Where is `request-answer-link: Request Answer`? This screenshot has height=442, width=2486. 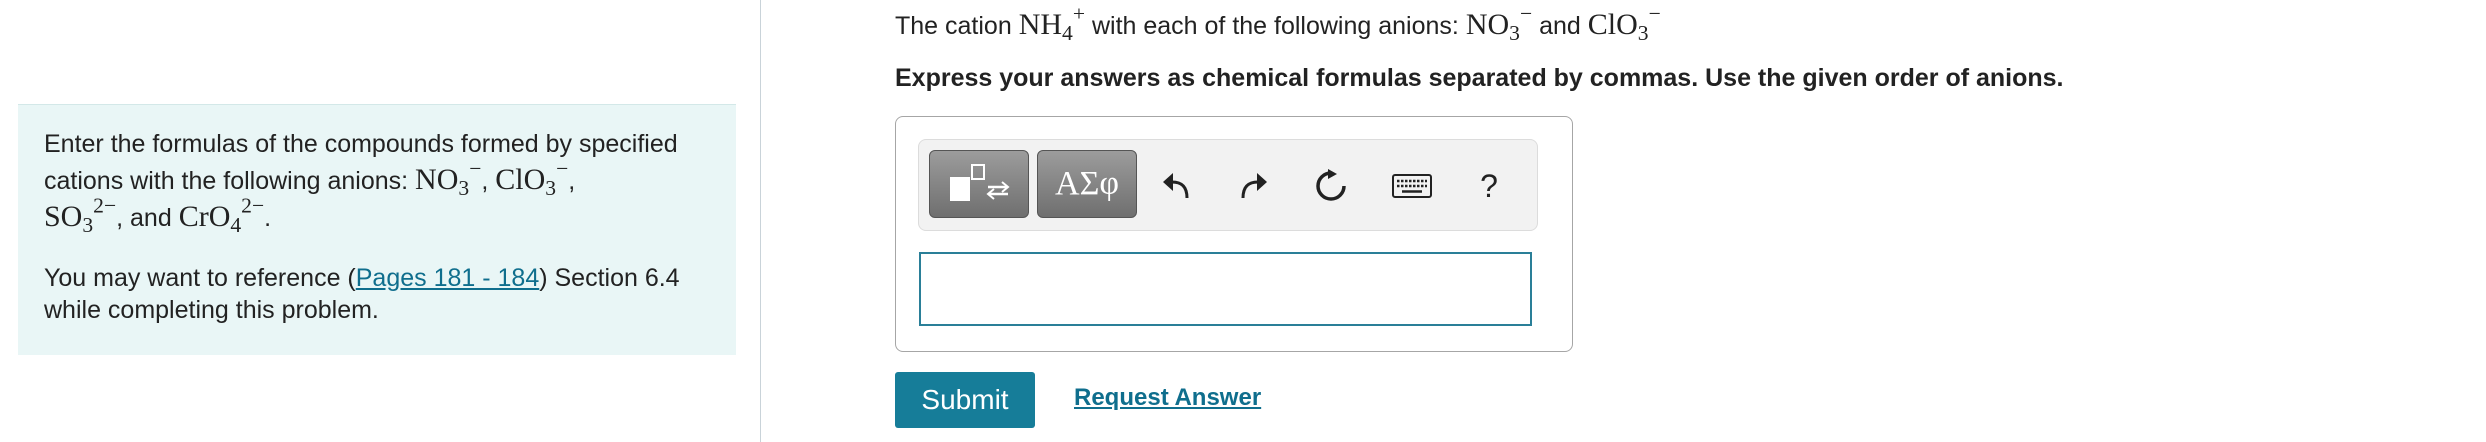 request-answer-link: Request Answer is located at coordinates (1167, 398).